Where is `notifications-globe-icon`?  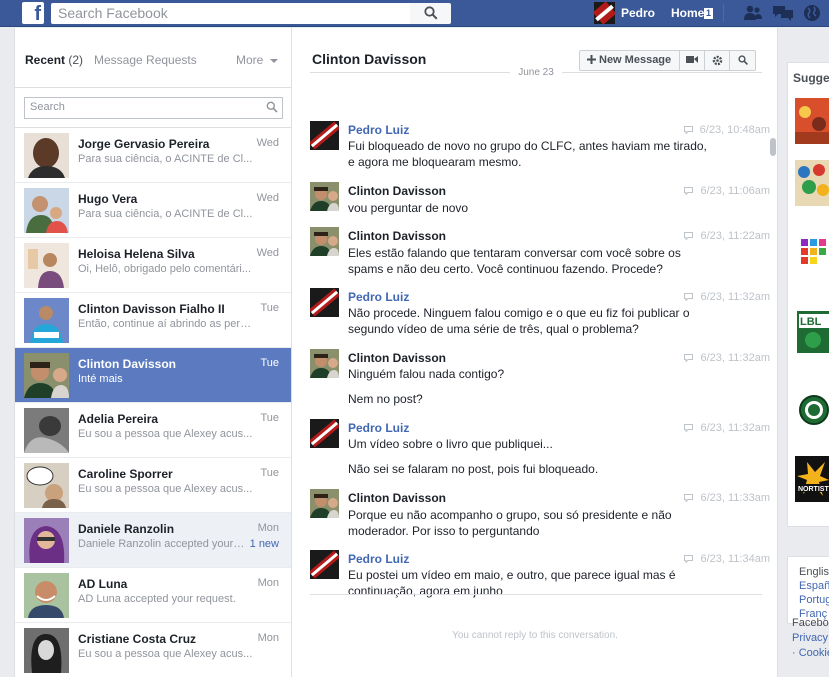
notifications-globe-icon is located at coordinates (813, 13).